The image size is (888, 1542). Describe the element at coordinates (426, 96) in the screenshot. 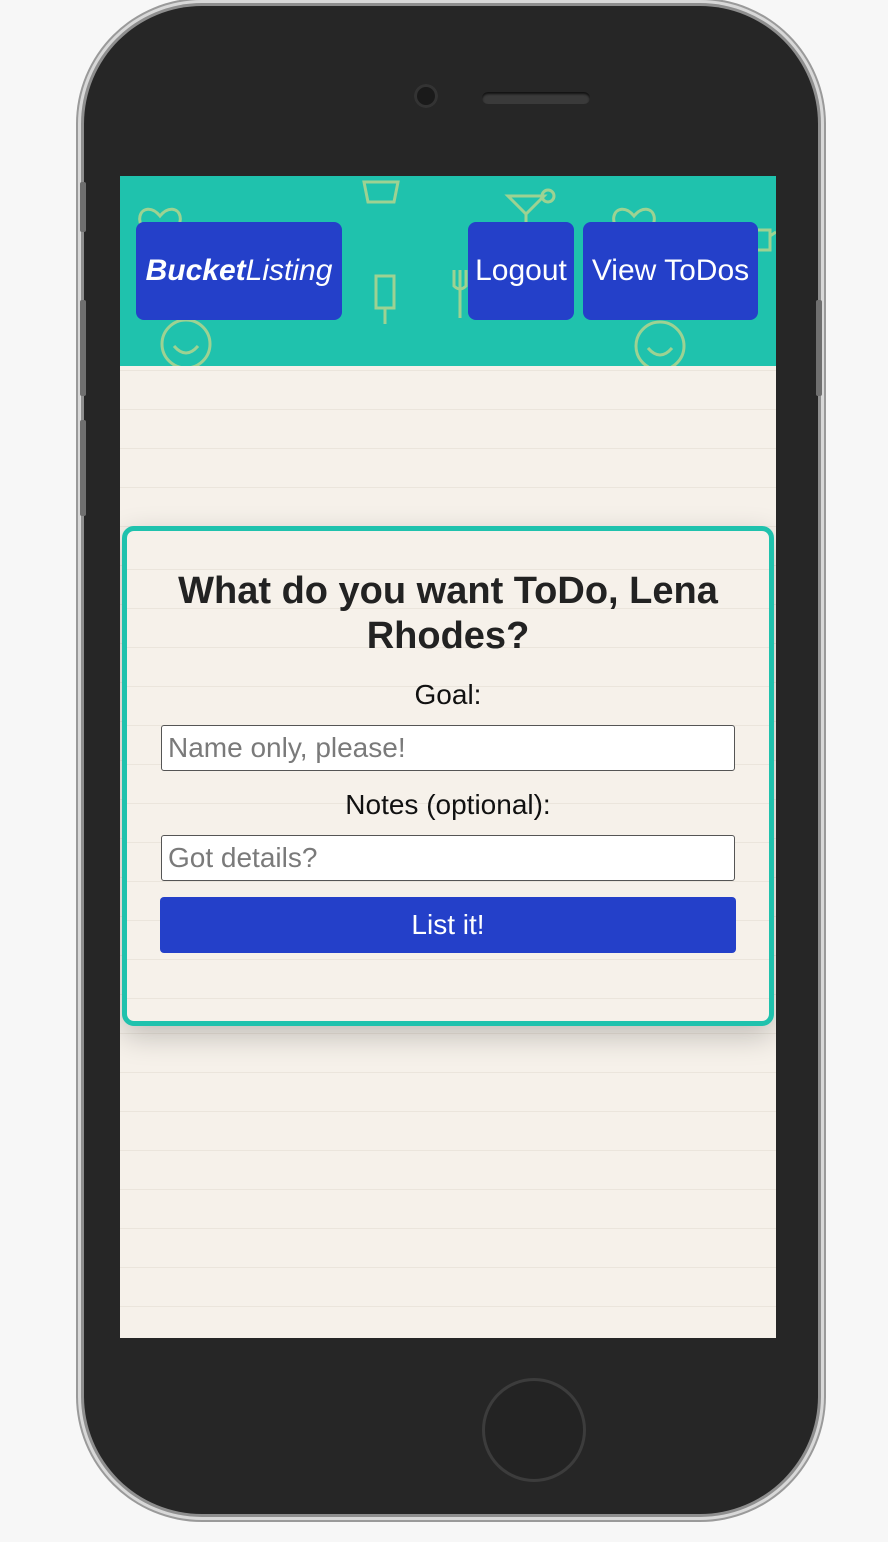

I see `camera-icon` at that location.